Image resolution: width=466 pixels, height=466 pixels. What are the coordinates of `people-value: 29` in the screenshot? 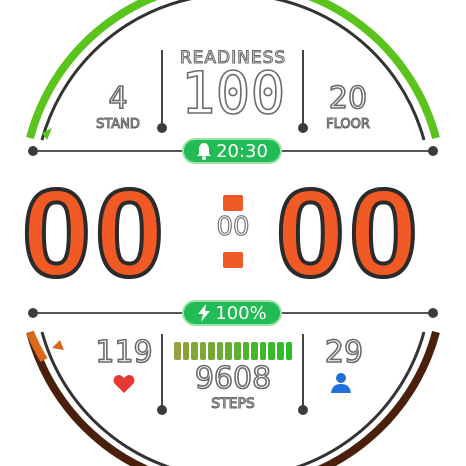 It's located at (344, 352).